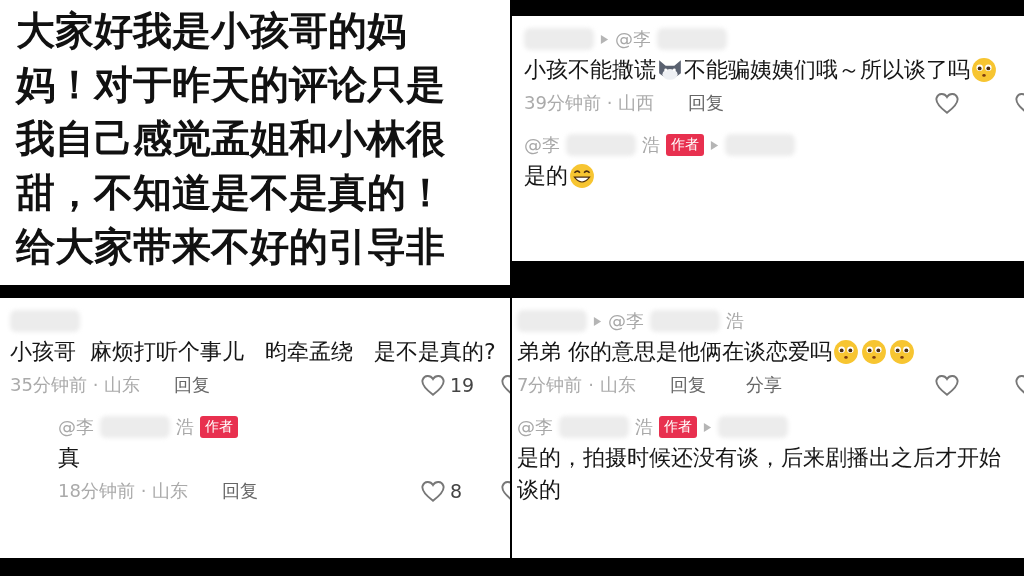  What do you see at coordinates (456, 491) in the screenshot?
I see `like-count: 8` at bounding box center [456, 491].